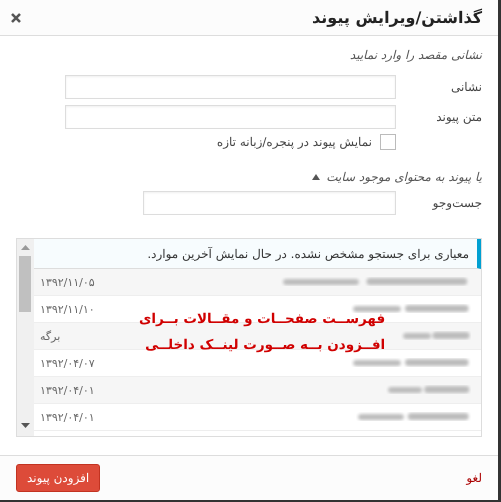  Describe the element at coordinates (25, 425) in the screenshot. I see `scroll-down-icon` at that location.